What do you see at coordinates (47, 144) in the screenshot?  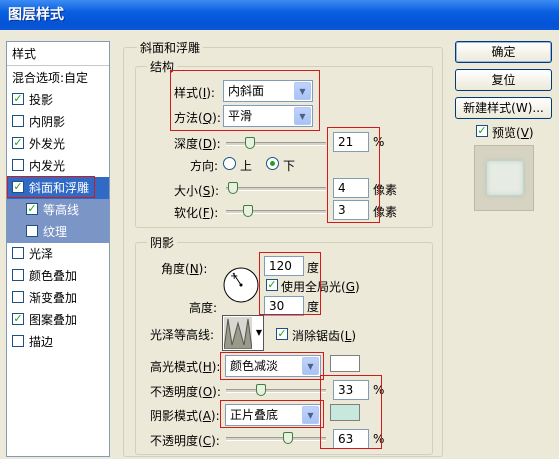 I see `style-list-item-label: 外发光` at bounding box center [47, 144].